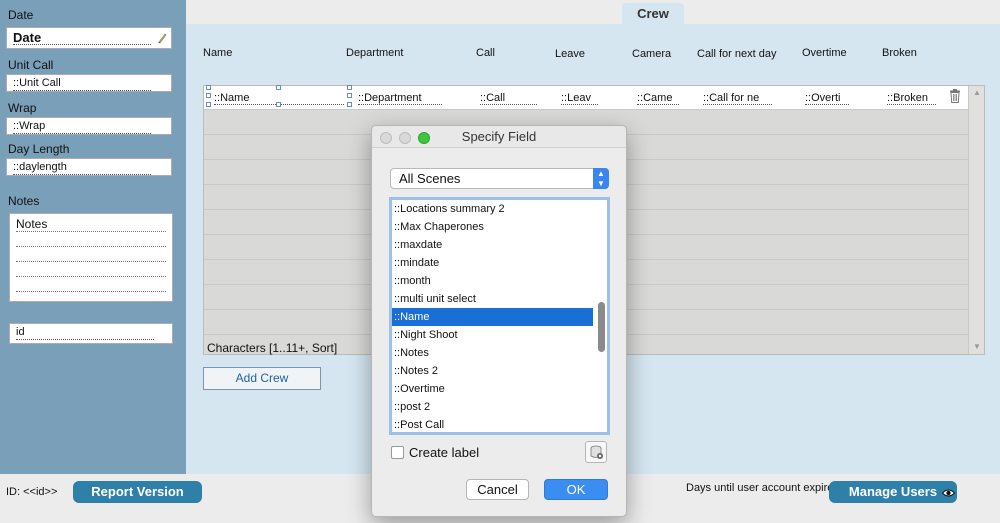  What do you see at coordinates (162, 38) in the screenshot?
I see `pencil-icon` at bounding box center [162, 38].